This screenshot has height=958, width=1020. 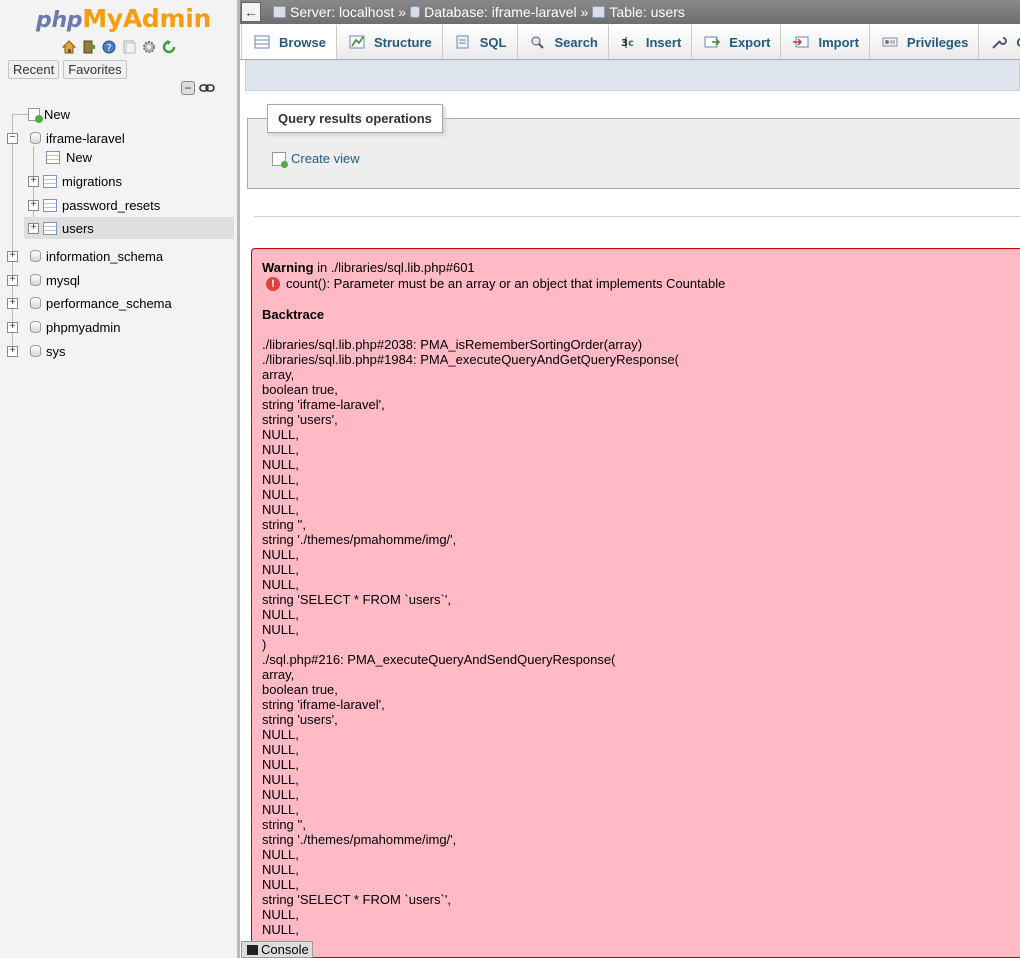 I want to click on tree-db-label: sys, so click(x=56, y=351).